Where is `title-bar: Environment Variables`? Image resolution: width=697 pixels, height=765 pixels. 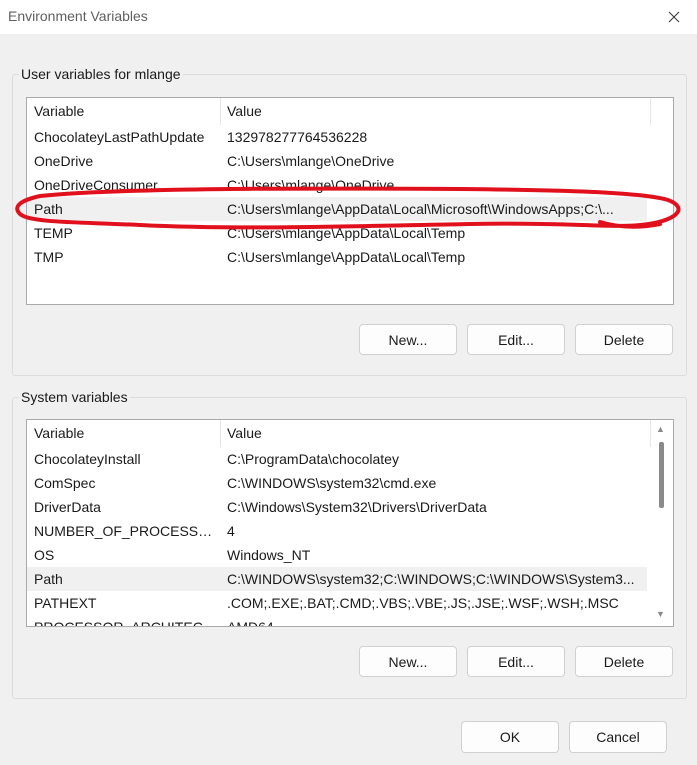
title-bar: Environment Variables is located at coordinates (348, 17).